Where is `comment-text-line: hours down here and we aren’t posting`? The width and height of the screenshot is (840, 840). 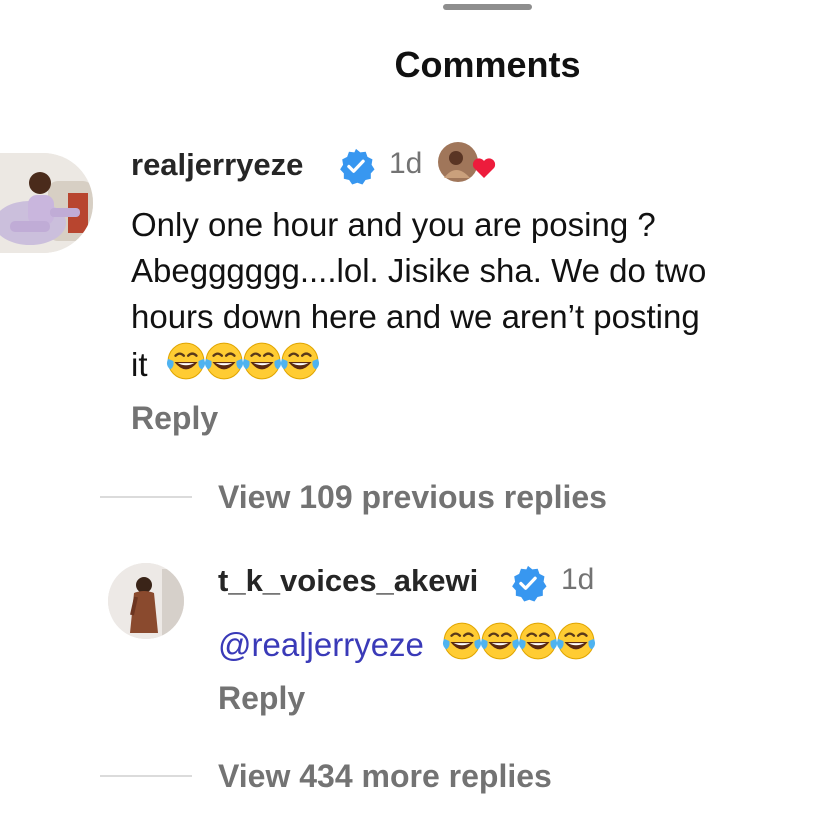 comment-text-line: hours down here and we aren’t posting is located at coordinates (415, 316).